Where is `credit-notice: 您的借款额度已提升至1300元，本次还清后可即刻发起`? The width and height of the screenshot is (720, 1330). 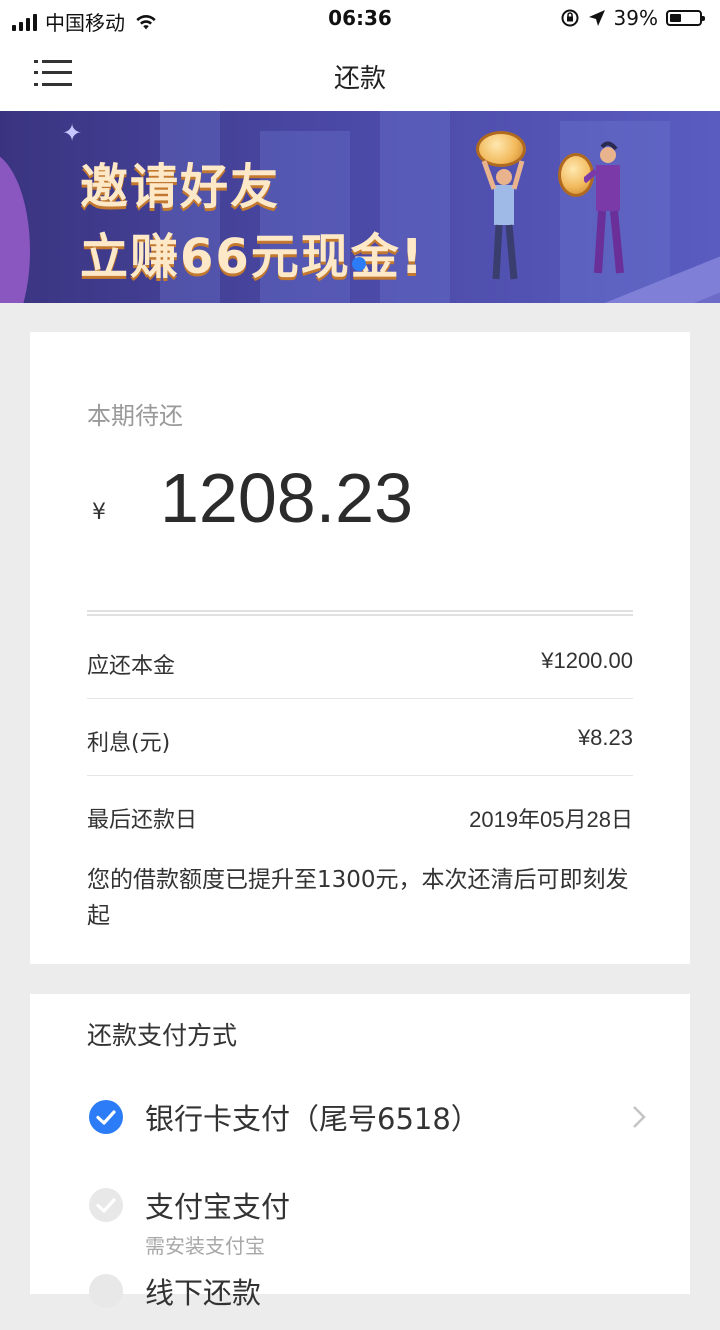
credit-notice: 您的借款额度已提升至1300元，本次还清后可即刻发起 is located at coordinates (358, 898).